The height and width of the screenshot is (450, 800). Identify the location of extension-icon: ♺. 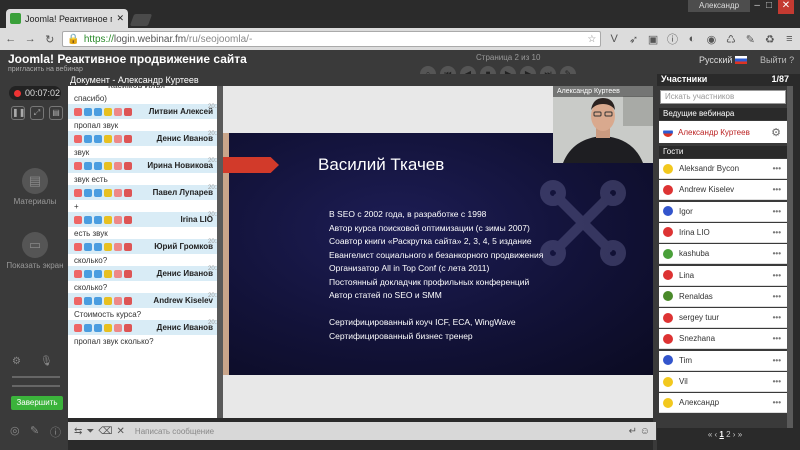
(730, 39).